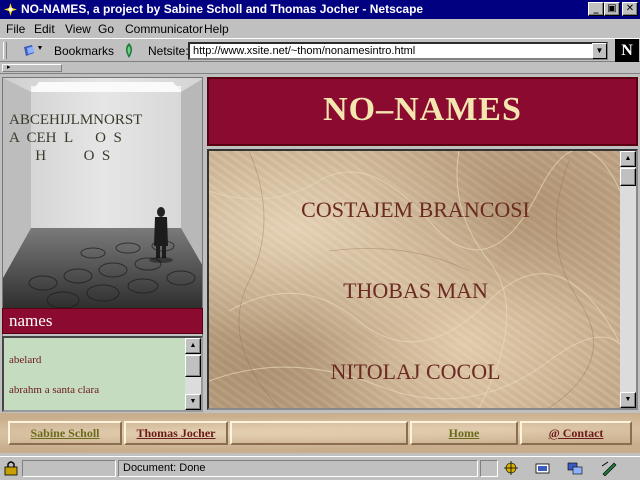  What do you see at coordinates (298, 468) in the screenshot?
I see `status-text: Document: Done` at bounding box center [298, 468].